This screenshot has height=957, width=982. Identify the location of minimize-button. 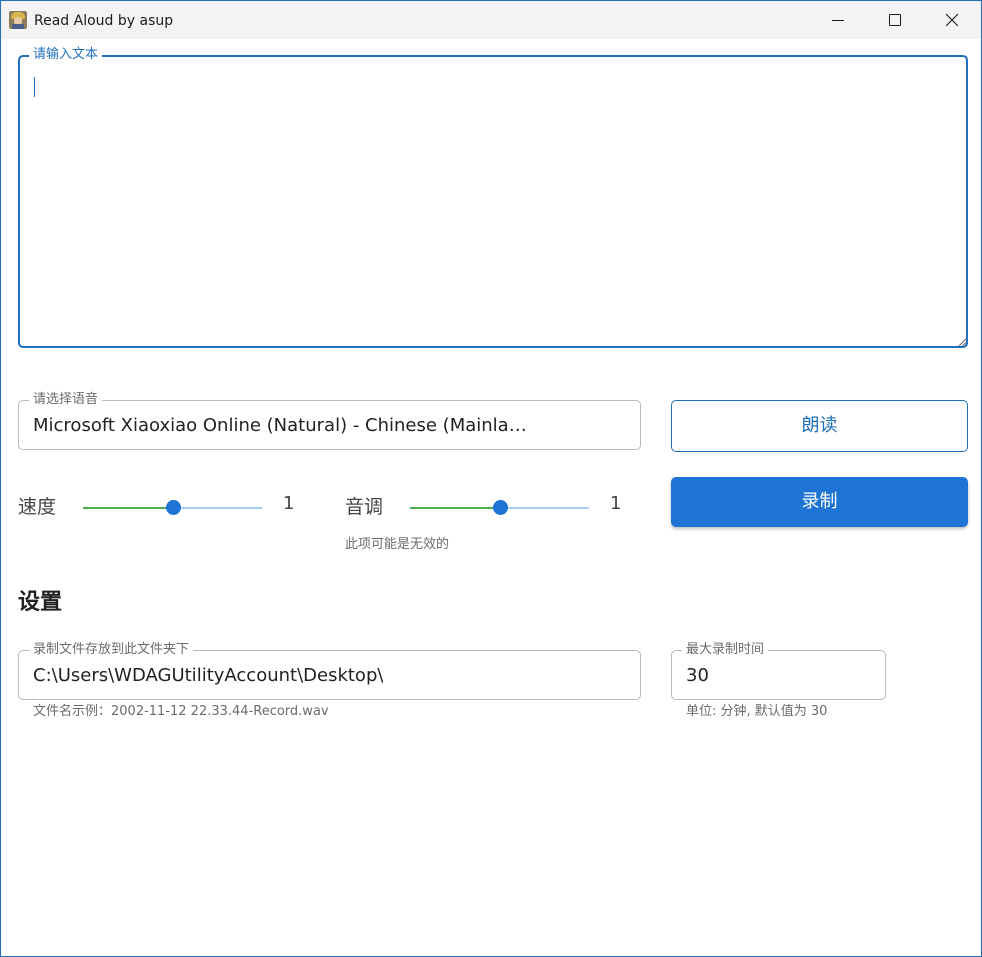
(838, 20).